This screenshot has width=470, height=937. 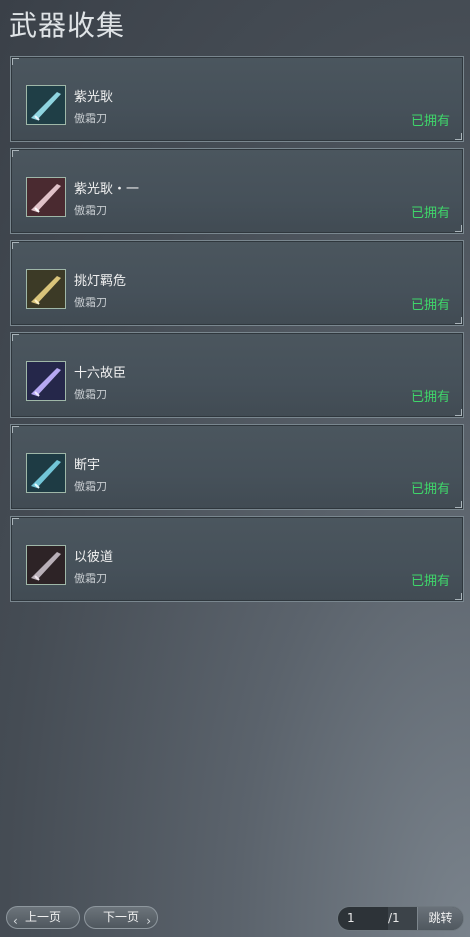 I want to click on weapon-name: 以彼道, so click(x=94, y=557).